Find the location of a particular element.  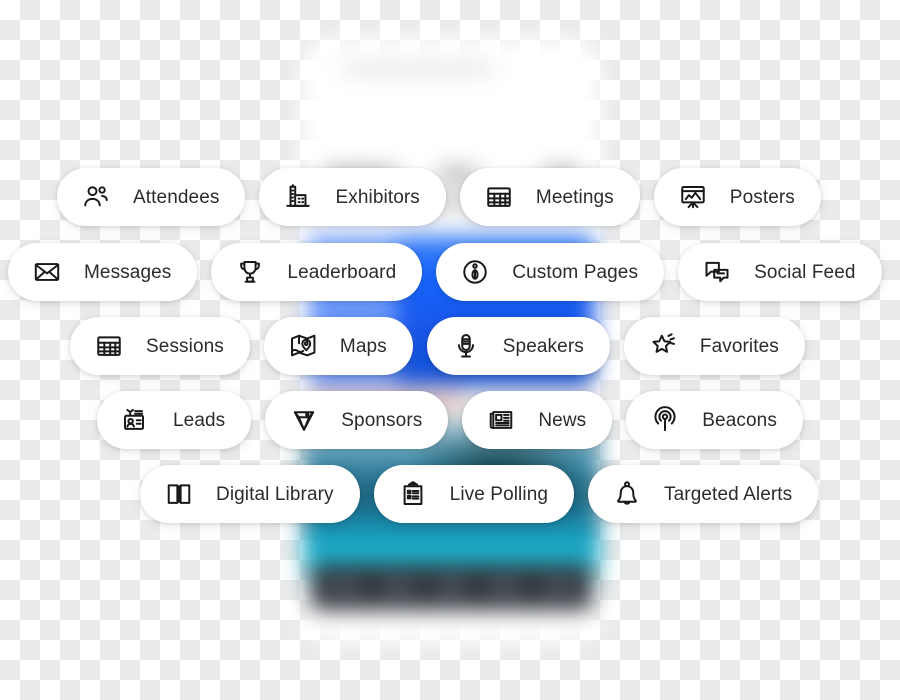

pill-row-4: Leads Sponsors News Beacons is located at coordinates (450, 420).